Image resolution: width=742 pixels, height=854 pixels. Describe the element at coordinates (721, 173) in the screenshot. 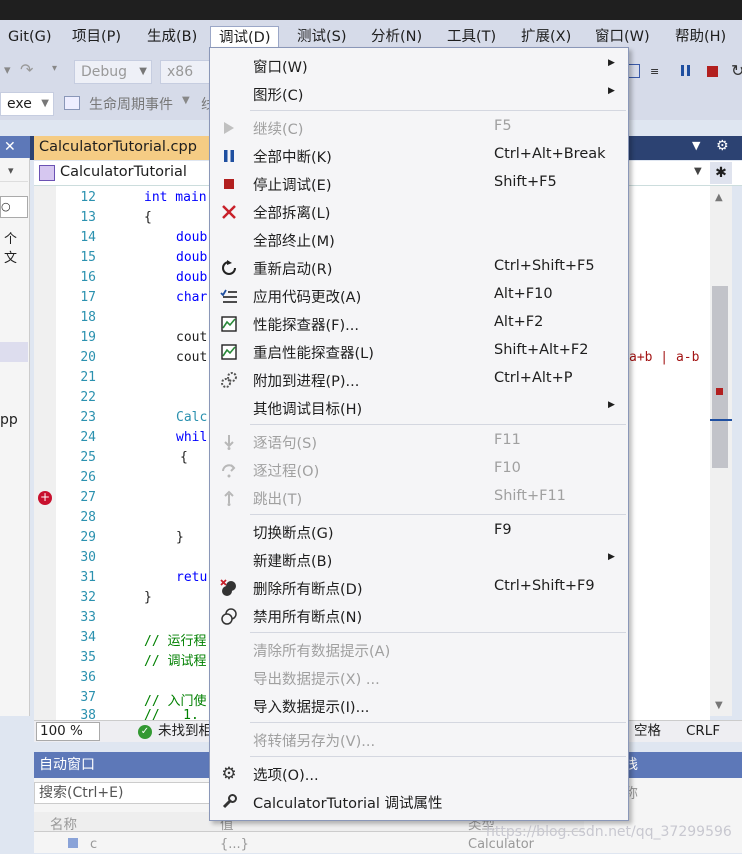

I see `split-pin-icon: ✱` at that location.